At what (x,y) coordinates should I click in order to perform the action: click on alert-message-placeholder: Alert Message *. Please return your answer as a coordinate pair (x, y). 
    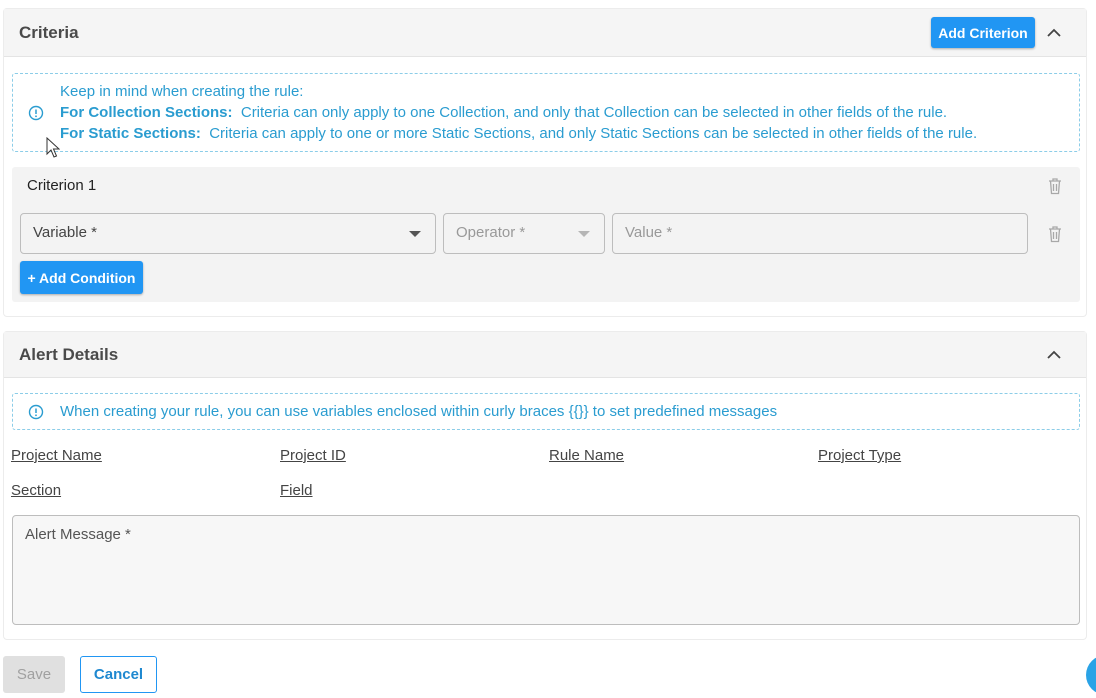
    Looking at the image, I should click on (78, 534).